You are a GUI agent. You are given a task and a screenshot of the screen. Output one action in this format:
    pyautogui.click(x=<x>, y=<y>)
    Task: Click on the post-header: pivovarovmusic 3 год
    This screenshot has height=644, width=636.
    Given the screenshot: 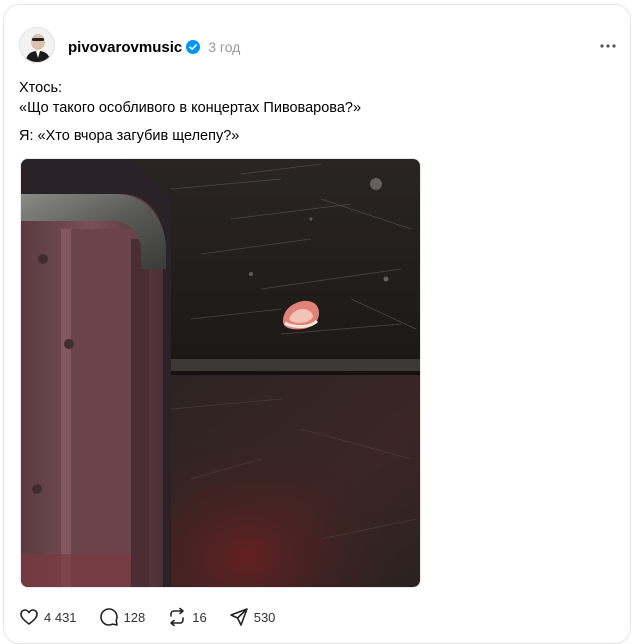 What is the action you would take?
    pyautogui.click(x=154, y=47)
    